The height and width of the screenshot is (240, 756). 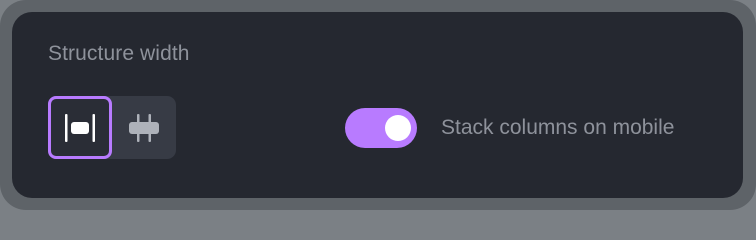 I want to click on fixed-width-button, so click(x=80, y=127).